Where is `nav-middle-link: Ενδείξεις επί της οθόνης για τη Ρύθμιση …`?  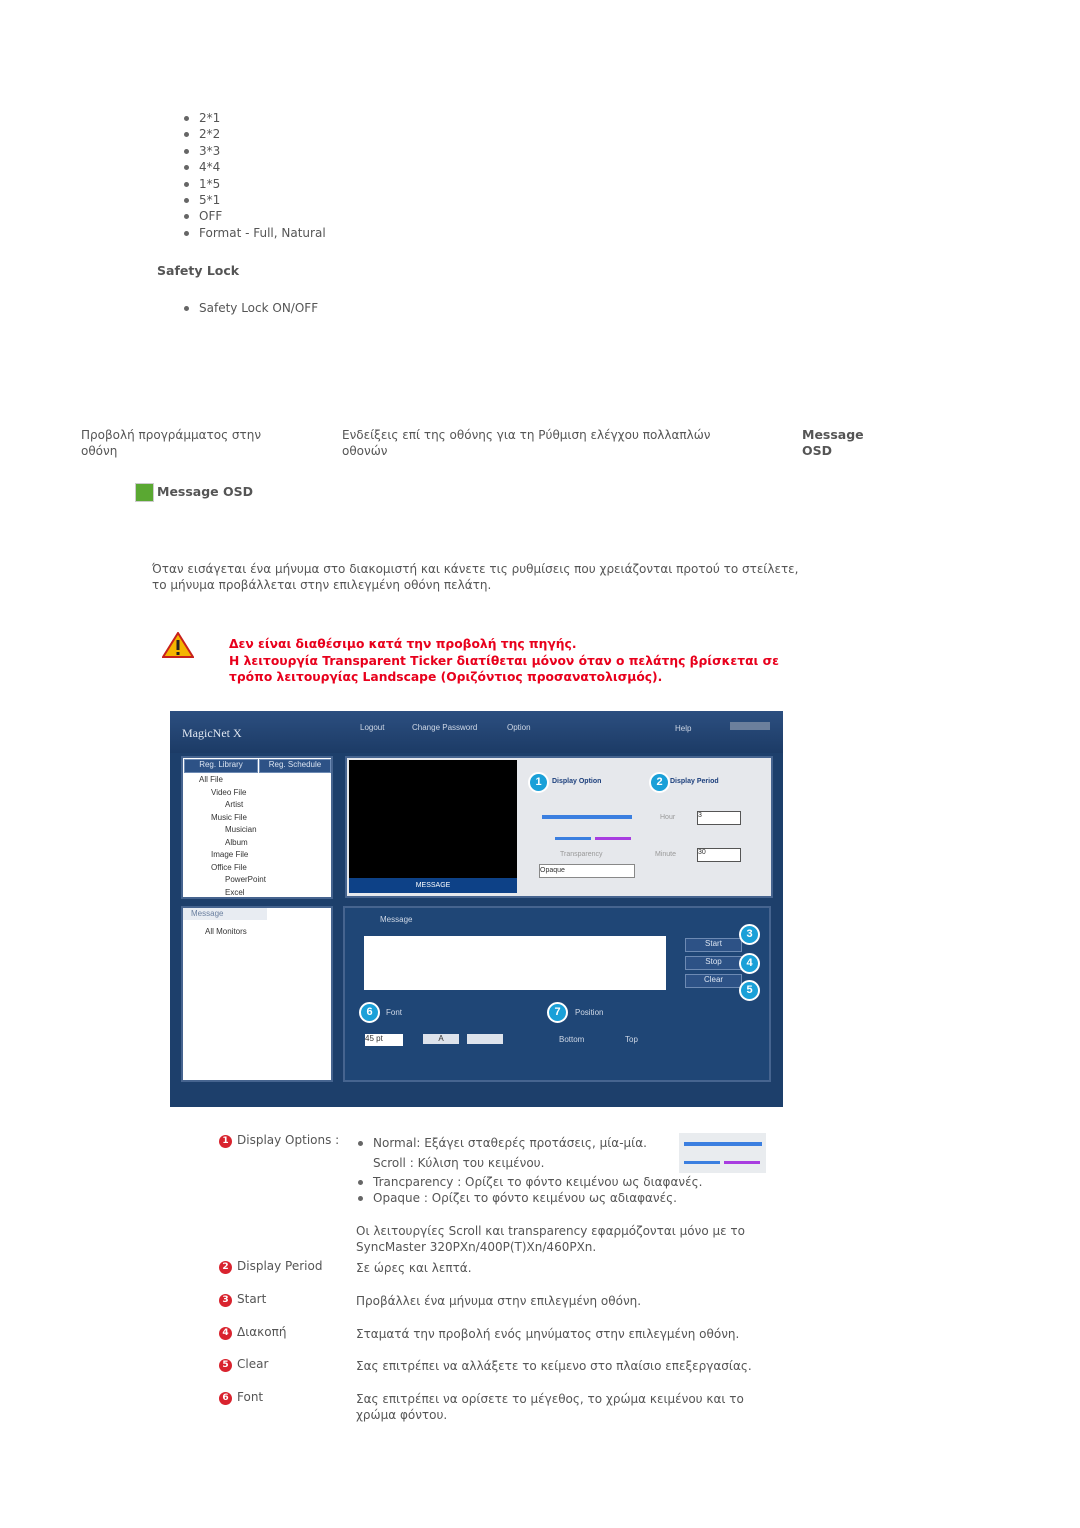 nav-middle-link: Ενδείξεις επί της οθόνης για τη Ρύθμιση … is located at coordinates (542, 443).